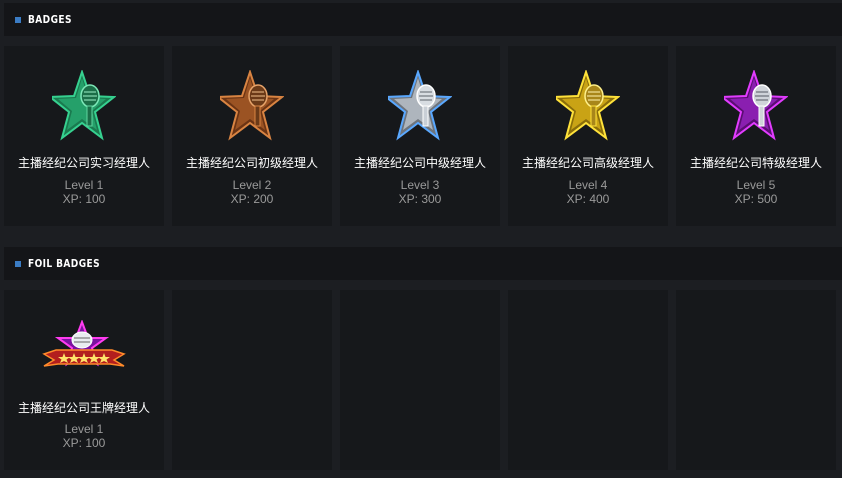 The image size is (842, 478). What do you see at coordinates (420, 199) in the screenshot?
I see `badge-xp: XP: 300` at bounding box center [420, 199].